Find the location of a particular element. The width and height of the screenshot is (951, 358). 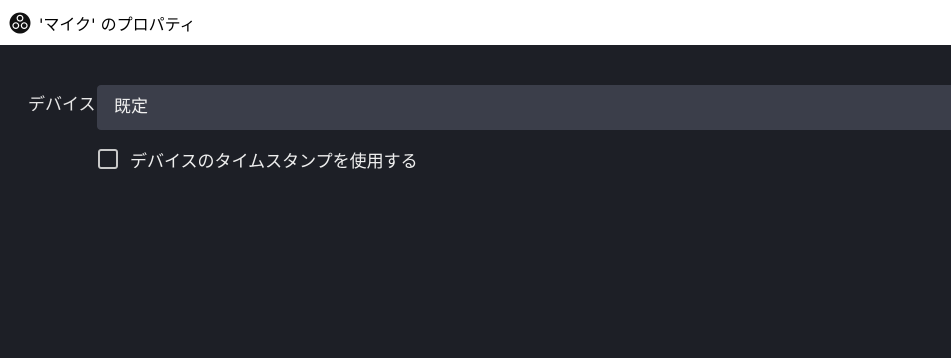

obs-logo-icon is located at coordinates (20, 23).